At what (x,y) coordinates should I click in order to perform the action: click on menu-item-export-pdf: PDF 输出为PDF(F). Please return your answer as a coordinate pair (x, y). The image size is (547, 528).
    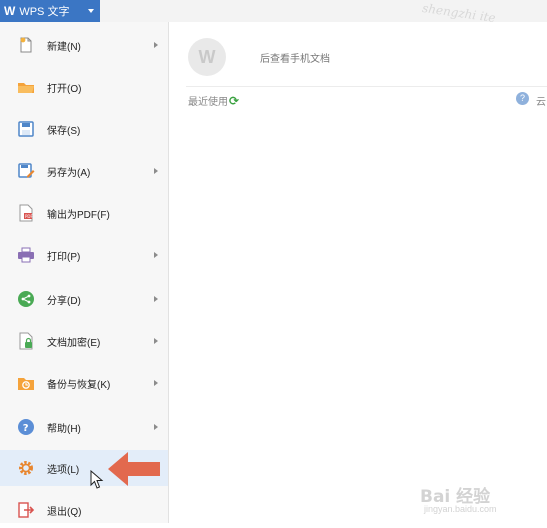
    Looking at the image, I should click on (84, 213).